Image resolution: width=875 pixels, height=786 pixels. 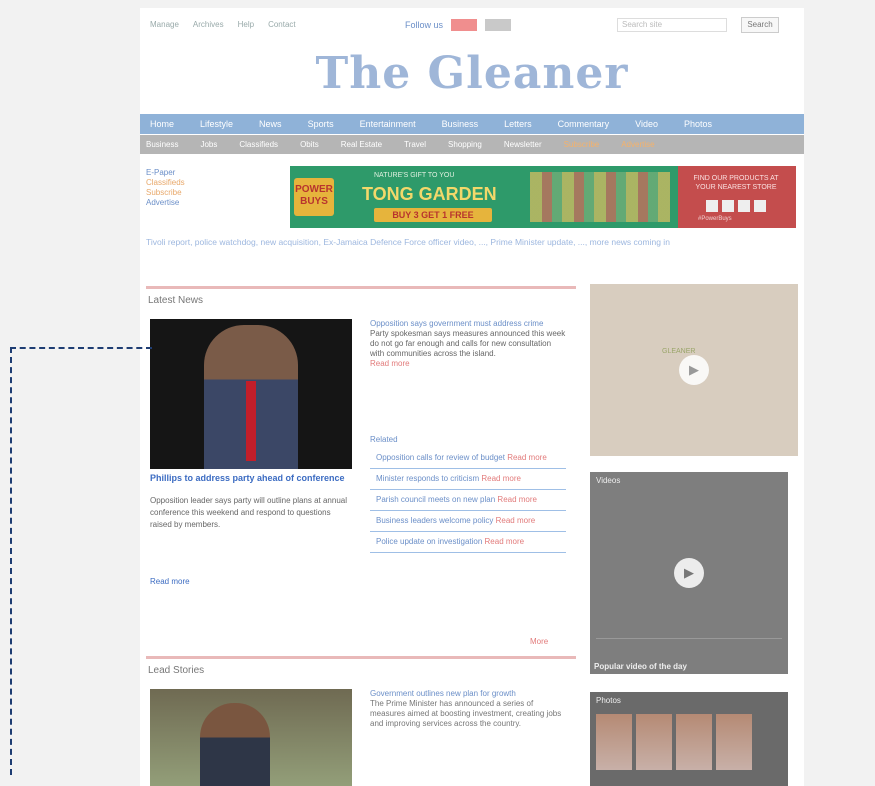 I want to click on subnav-item: Shopping, so click(x=465, y=144).